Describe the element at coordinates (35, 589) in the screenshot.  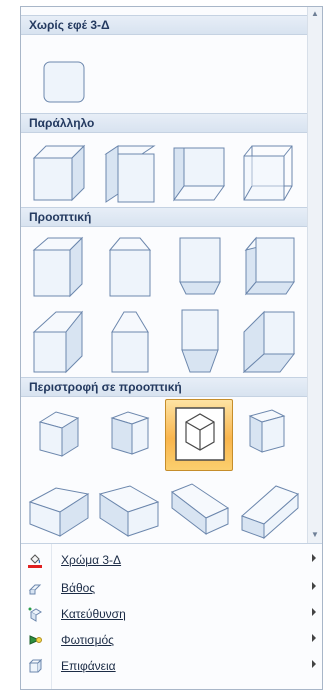
I see `depth-icon` at that location.